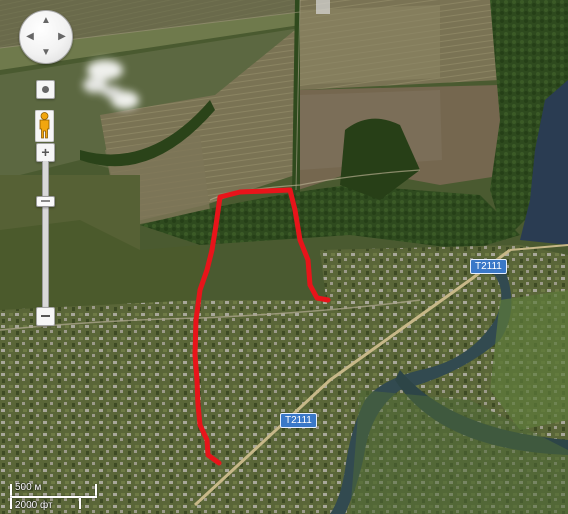 The height and width of the screenshot is (514, 568). I want to click on reset-view-button, so click(45, 89).